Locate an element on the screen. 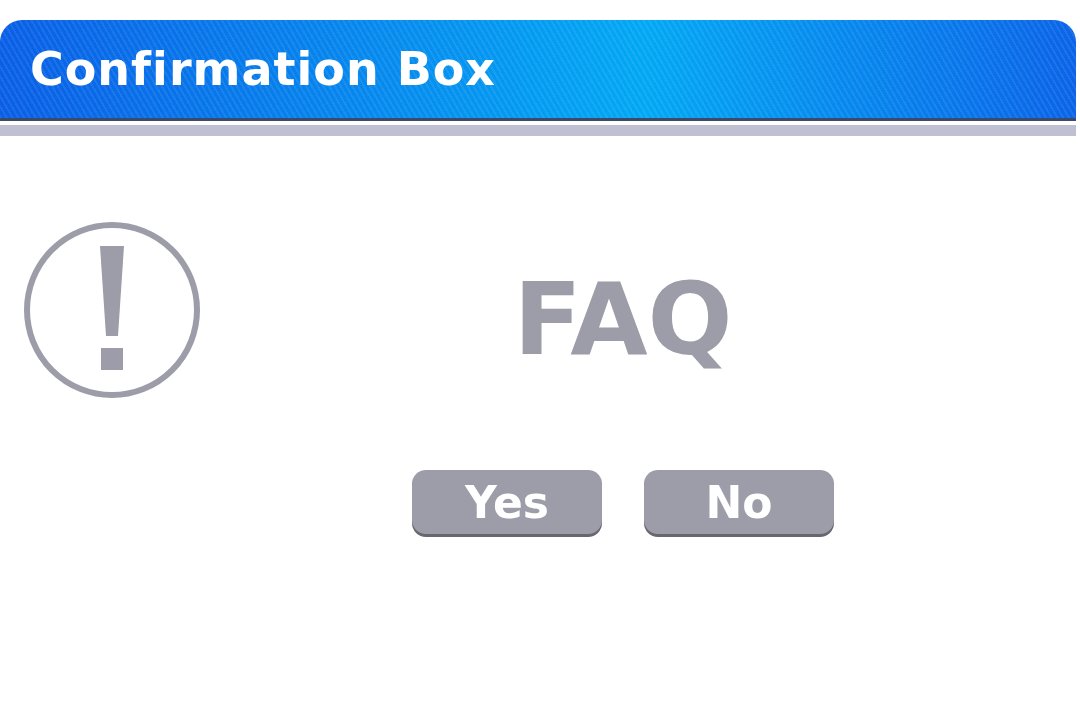 The image size is (1080, 720). dialog-button: Yes is located at coordinates (507, 502).